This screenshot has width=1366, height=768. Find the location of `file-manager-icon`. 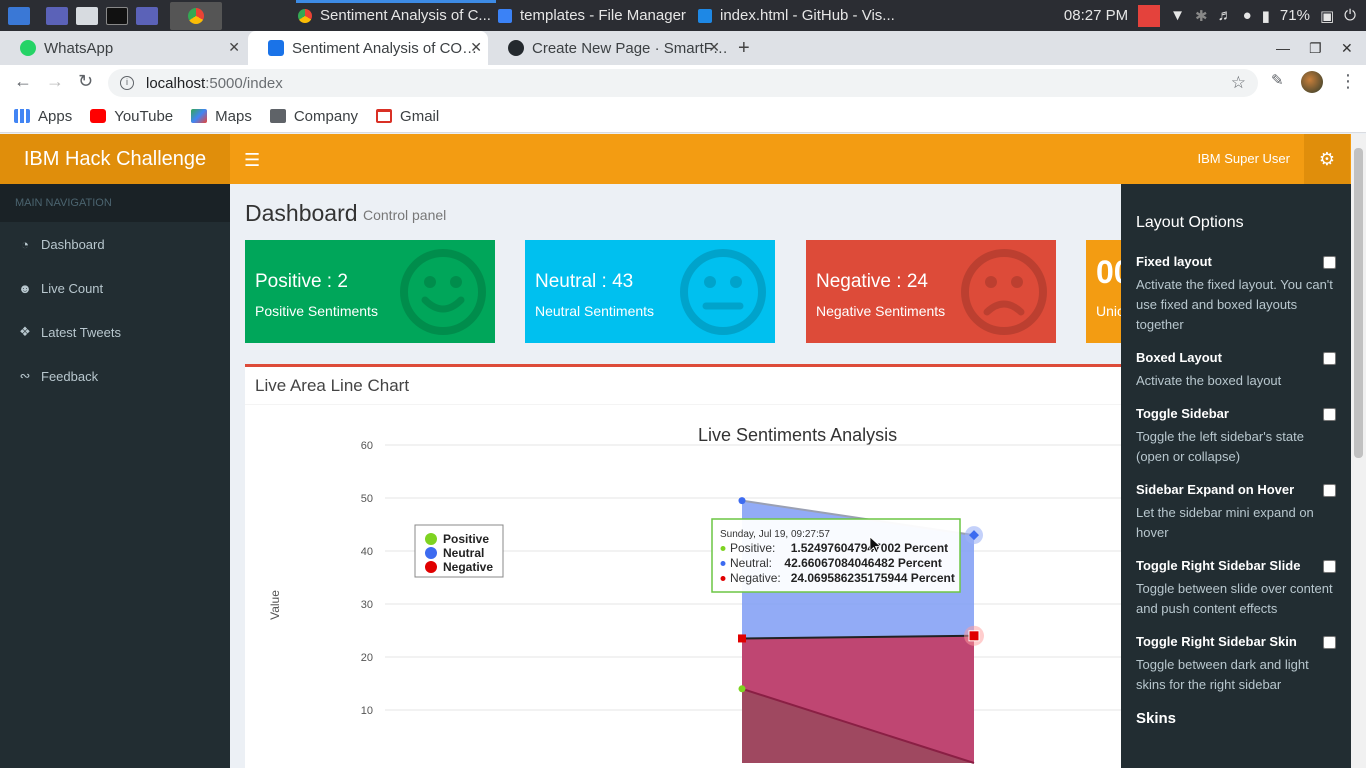

file-manager-icon is located at coordinates (87, 15).